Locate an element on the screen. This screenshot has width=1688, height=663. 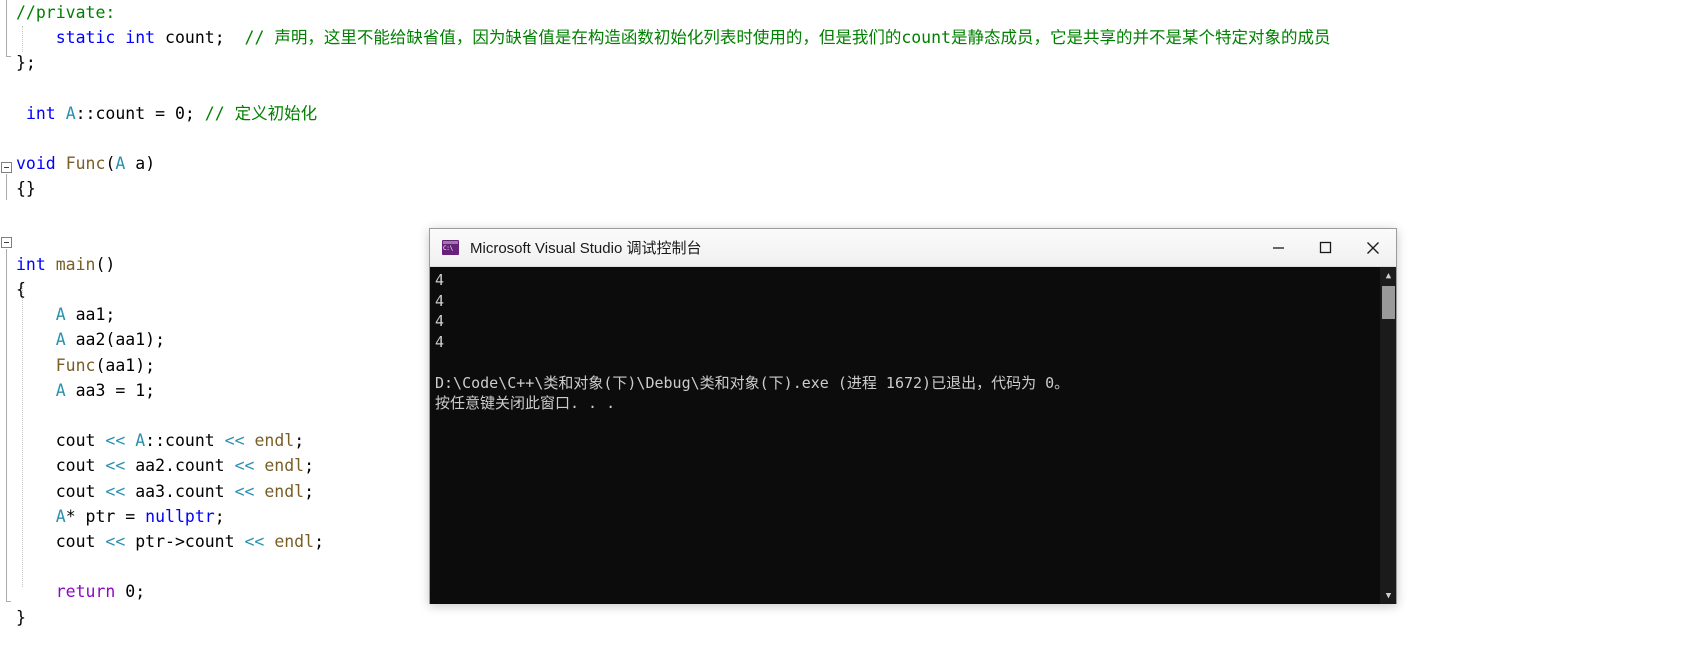
code-token: 1 is located at coordinates (140, 390).